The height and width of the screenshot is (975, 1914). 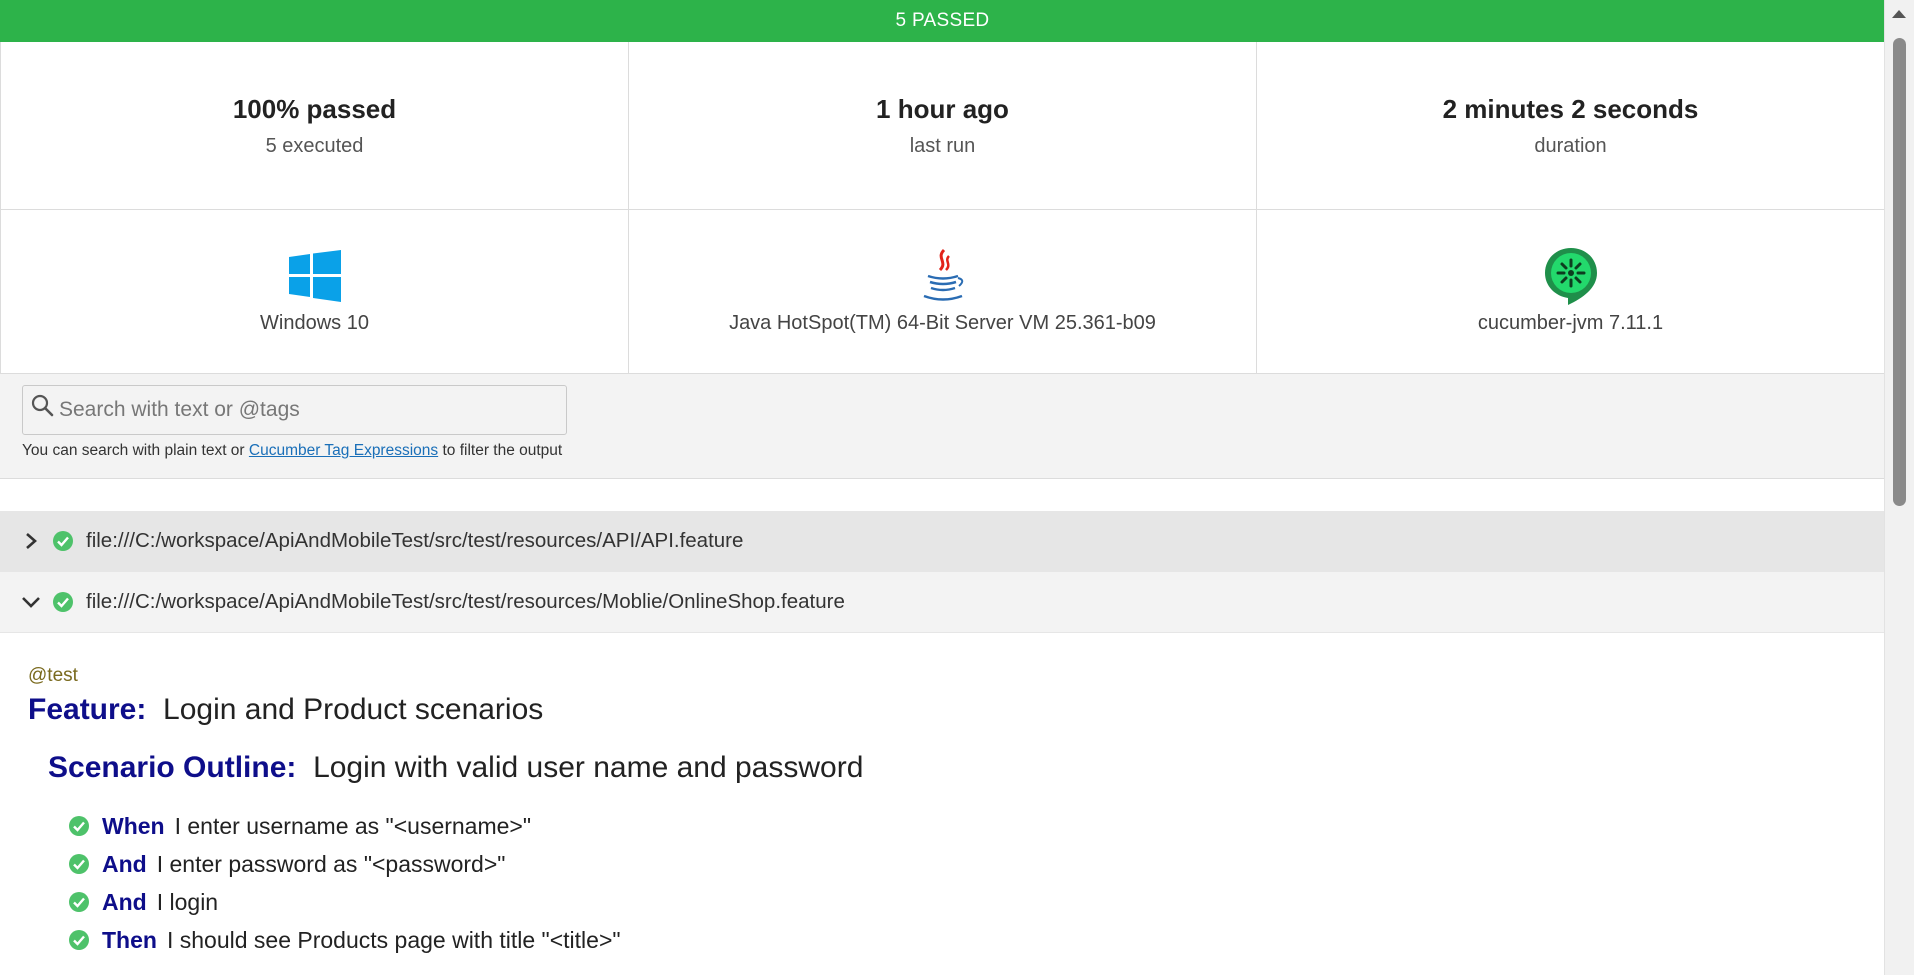 What do you see at coordinates (315, 276) in the screenshot?
I see `windows-icon` at bounding box center [315, 276].